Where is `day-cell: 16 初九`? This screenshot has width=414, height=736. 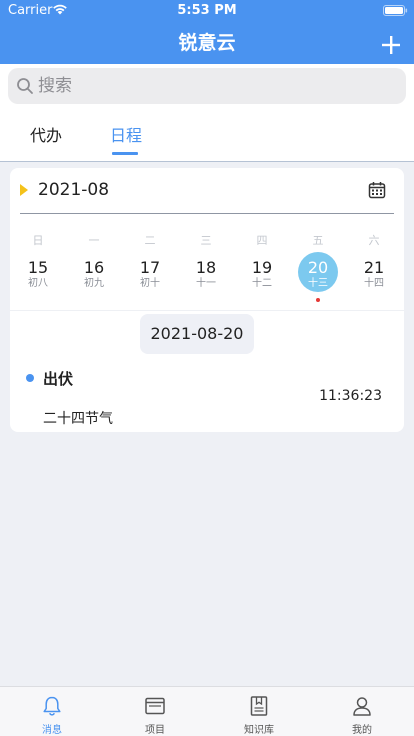 day-cell: 16 初九 is located at coordinates (94, 281).